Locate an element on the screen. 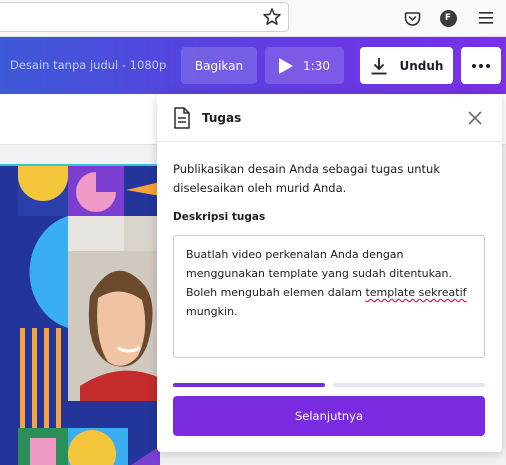  spellcheck-flagged-text: template sekreatif is located at coordinates (416, 292).